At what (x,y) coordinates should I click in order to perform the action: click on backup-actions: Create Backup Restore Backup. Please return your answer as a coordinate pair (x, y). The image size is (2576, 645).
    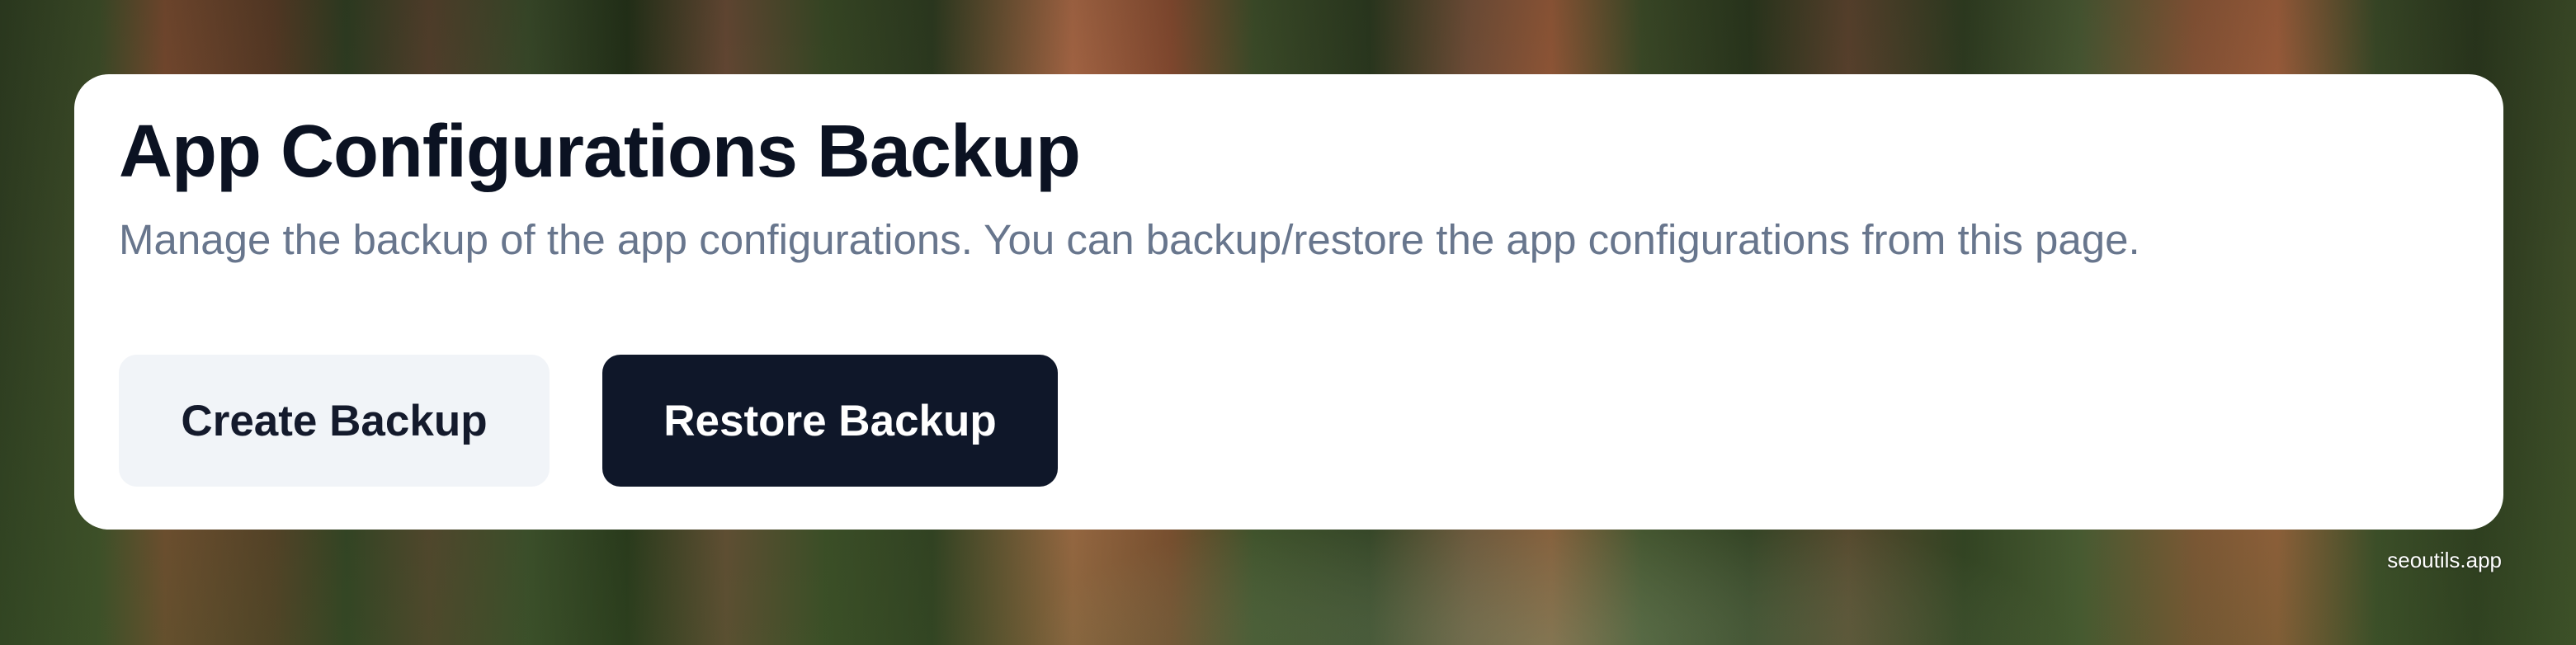
    Looking at the image, I should click on (588, 421).